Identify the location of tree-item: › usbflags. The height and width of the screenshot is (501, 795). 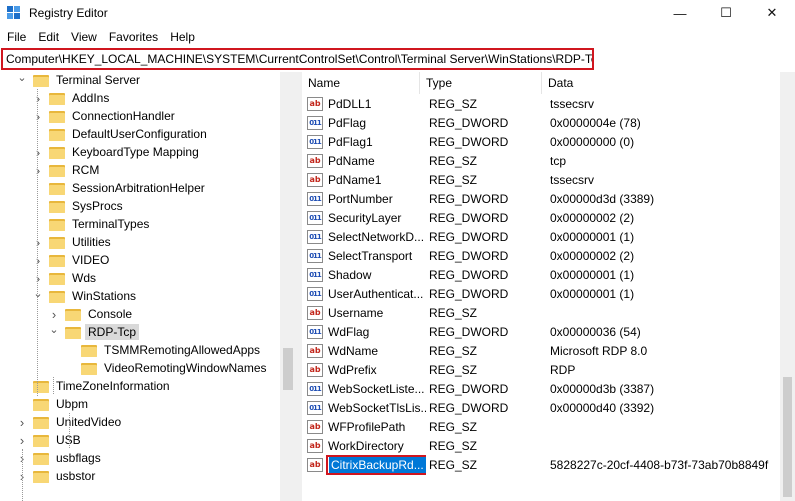
(60, 458).